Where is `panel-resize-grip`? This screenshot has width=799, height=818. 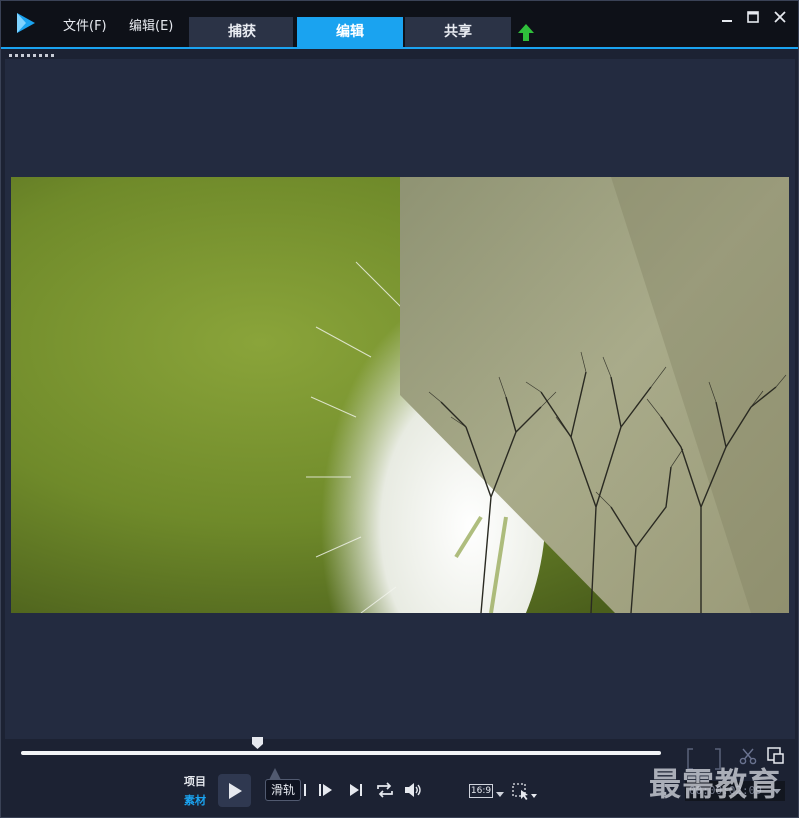
panel-resize-grip is located at coordinates (32, 55).